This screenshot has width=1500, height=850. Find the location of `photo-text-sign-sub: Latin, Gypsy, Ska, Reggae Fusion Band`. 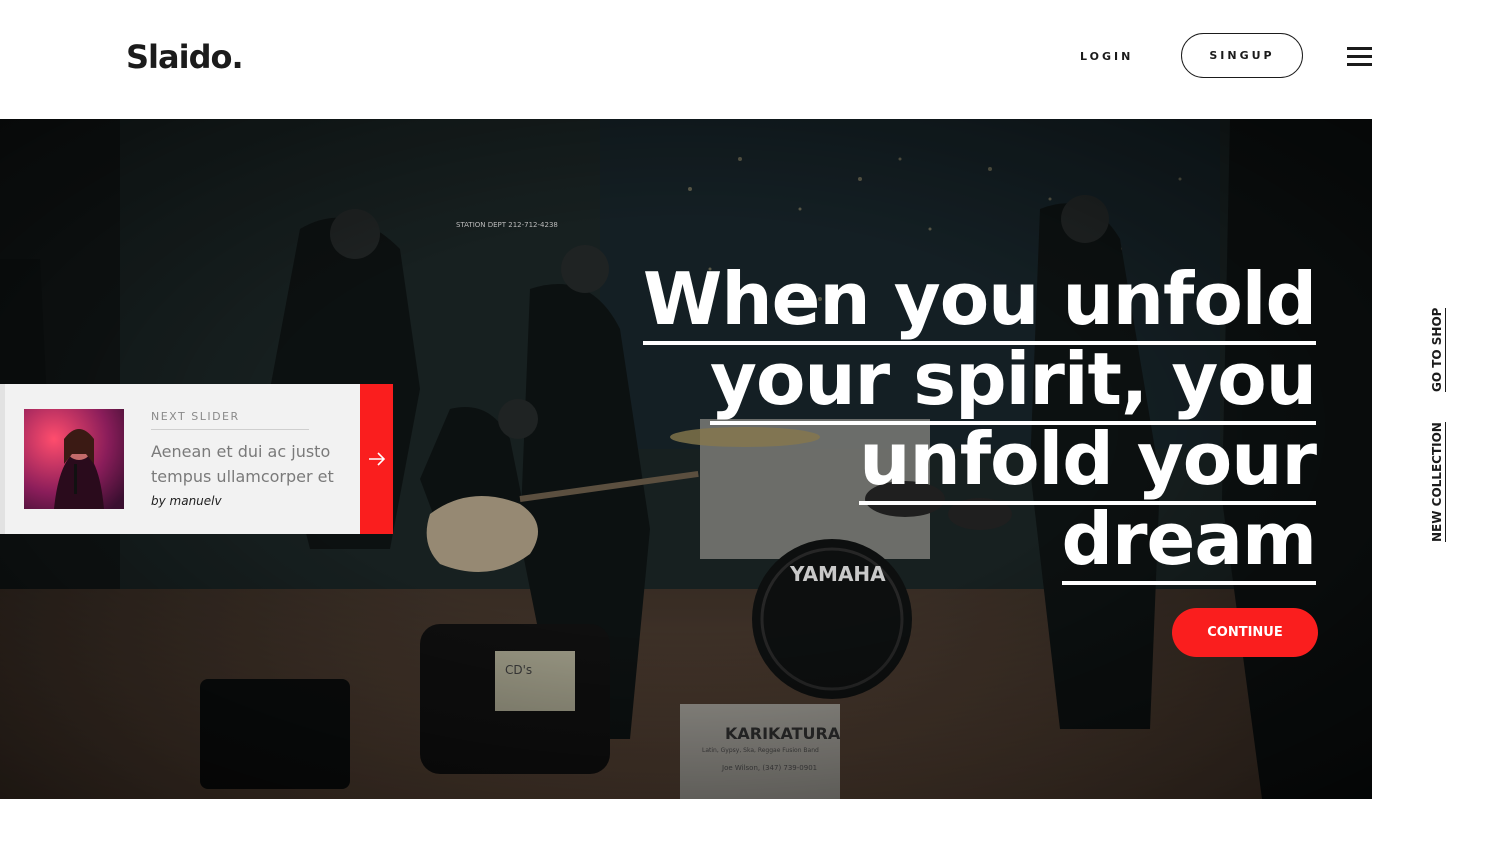

photo-text-sign-sub: Latin, Gypsy, Ska, Reggae Fusion Band is located at coordinates (760, 750).